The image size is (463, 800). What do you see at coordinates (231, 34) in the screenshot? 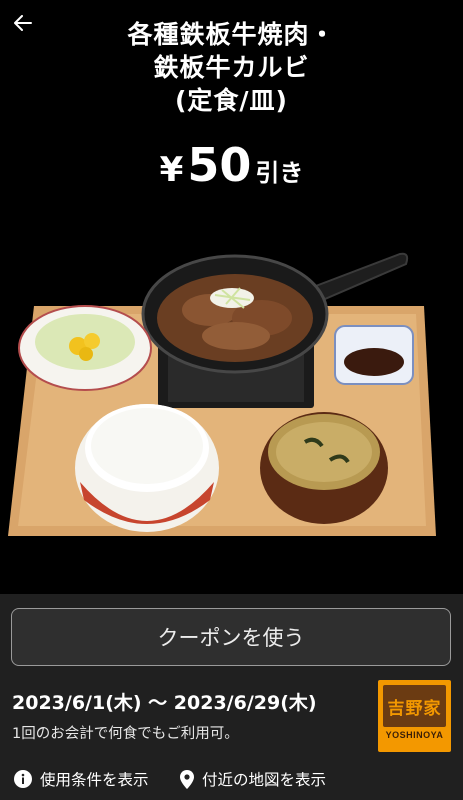
I see `title-line-1: 各種鉄板牛焼肉・` at bounding box center [231, 34].